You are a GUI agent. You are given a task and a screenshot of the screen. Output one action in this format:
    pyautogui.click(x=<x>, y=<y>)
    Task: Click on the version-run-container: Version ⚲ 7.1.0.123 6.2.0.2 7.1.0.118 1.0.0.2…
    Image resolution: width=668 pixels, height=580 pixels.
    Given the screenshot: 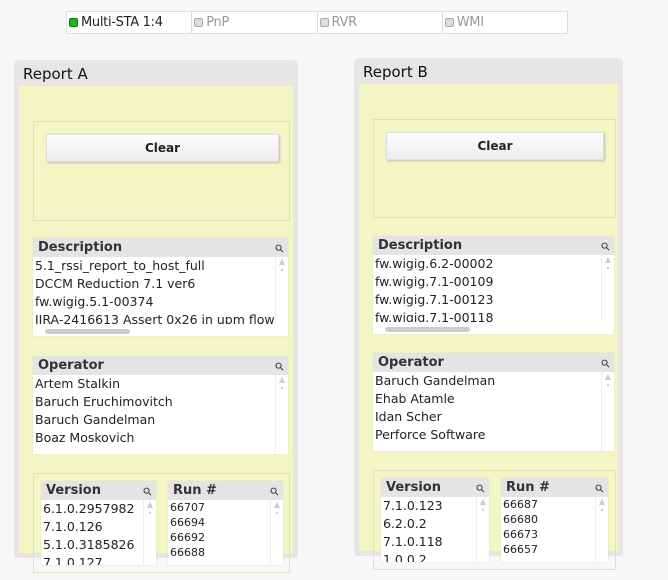 What is the action you would take?
    pyautogui.click(x=494, y=520)
    